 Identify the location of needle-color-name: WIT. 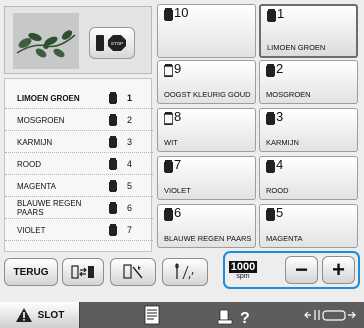
(171, 142).